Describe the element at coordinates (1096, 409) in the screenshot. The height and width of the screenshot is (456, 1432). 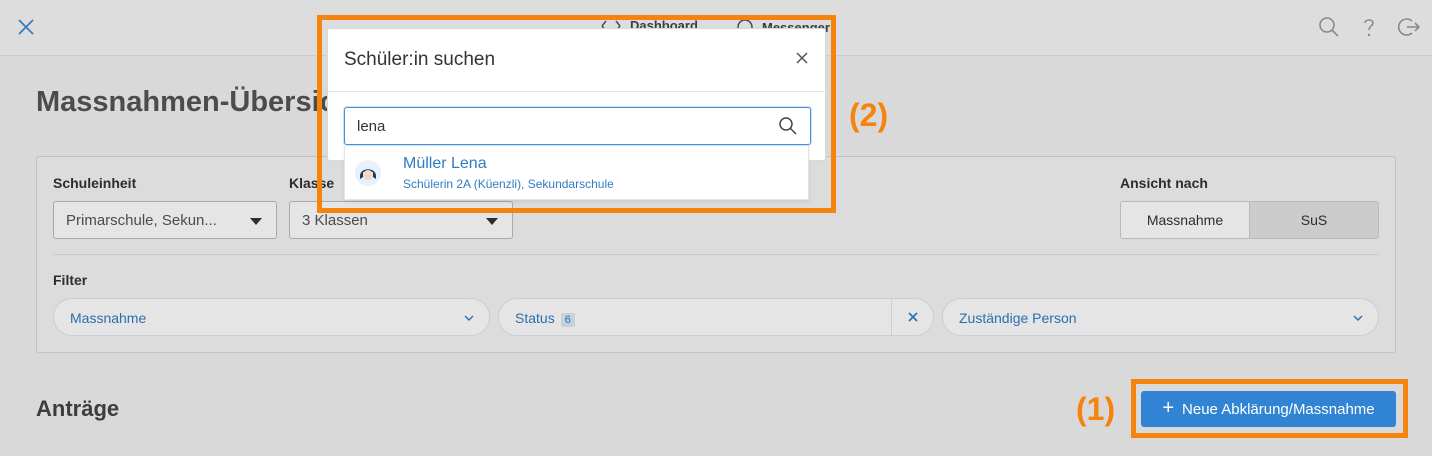
I see `callout-1: (1)` at that location.